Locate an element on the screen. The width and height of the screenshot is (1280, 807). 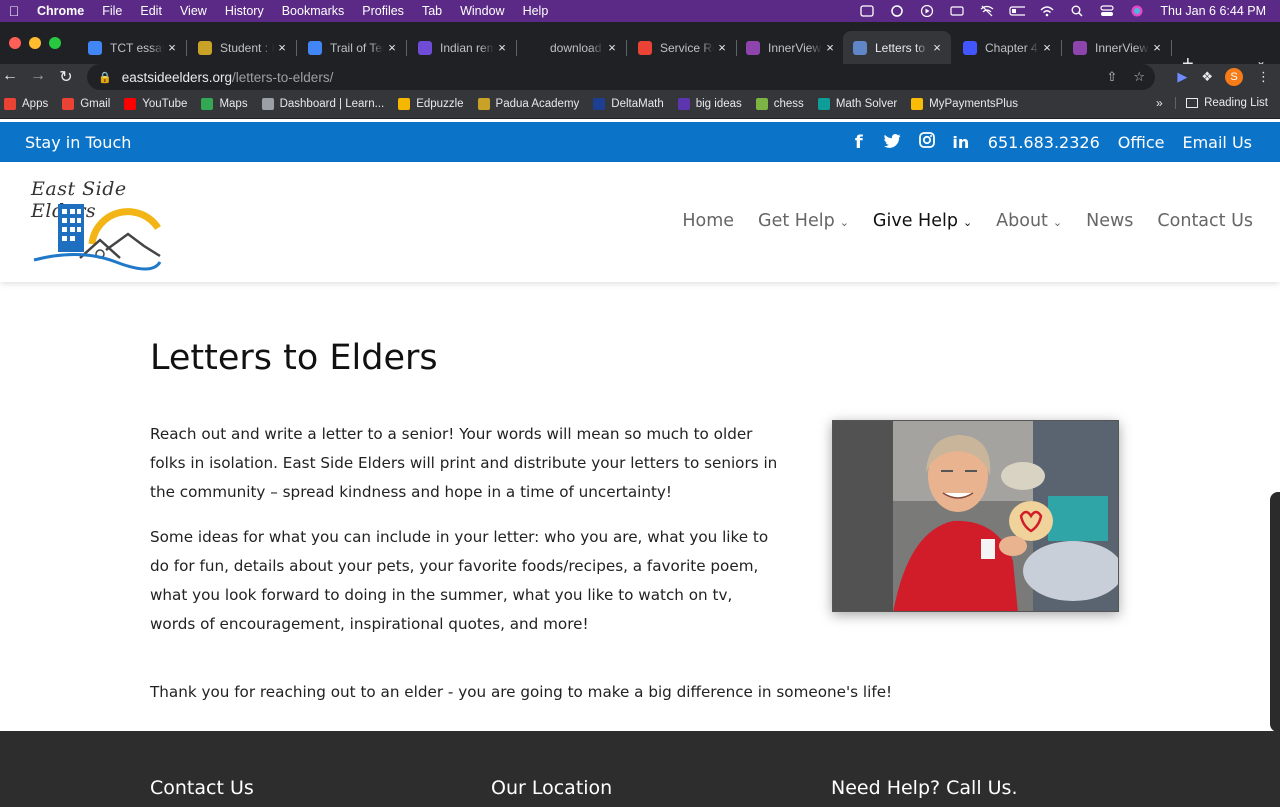
nav-contact-us-label: Contact Us is located at coordinates (1205, 221).